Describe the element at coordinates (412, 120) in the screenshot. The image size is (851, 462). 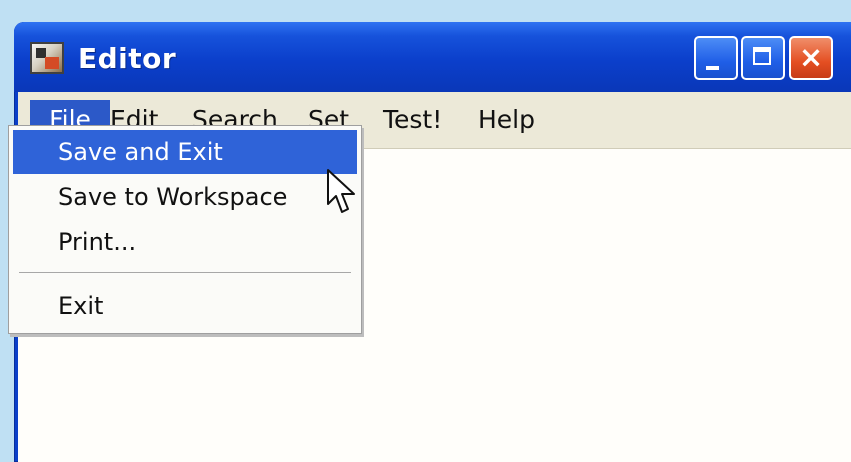
I see `menu-test: Test!` at that location.